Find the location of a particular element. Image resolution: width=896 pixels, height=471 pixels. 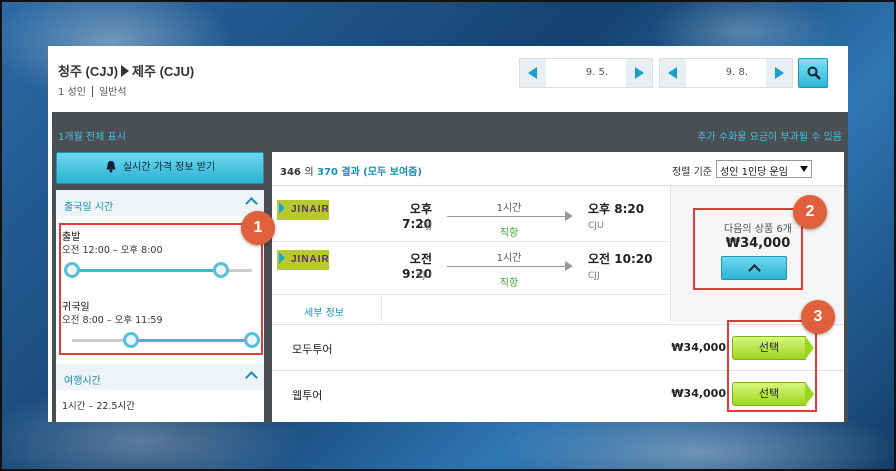

filter-title: 여행시간 is located at coordinates (82, 381).